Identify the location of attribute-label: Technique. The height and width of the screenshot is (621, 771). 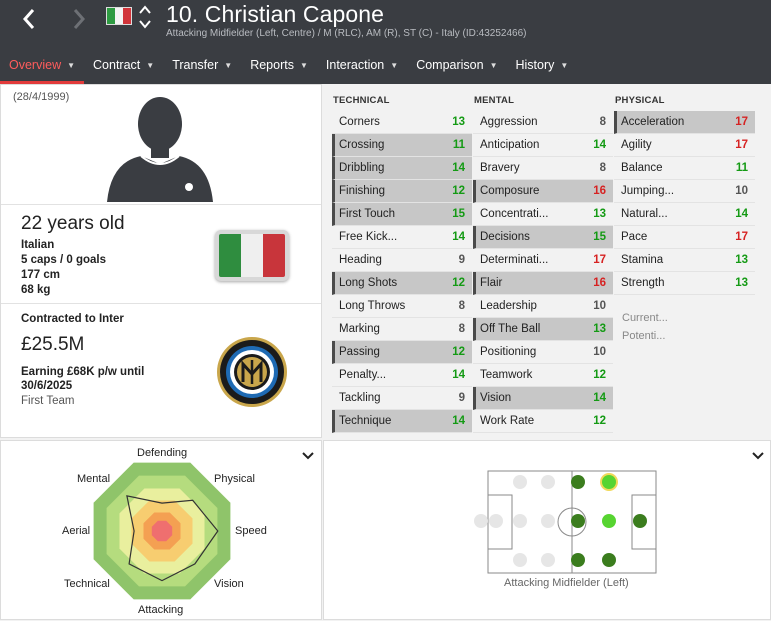
(365, 421).